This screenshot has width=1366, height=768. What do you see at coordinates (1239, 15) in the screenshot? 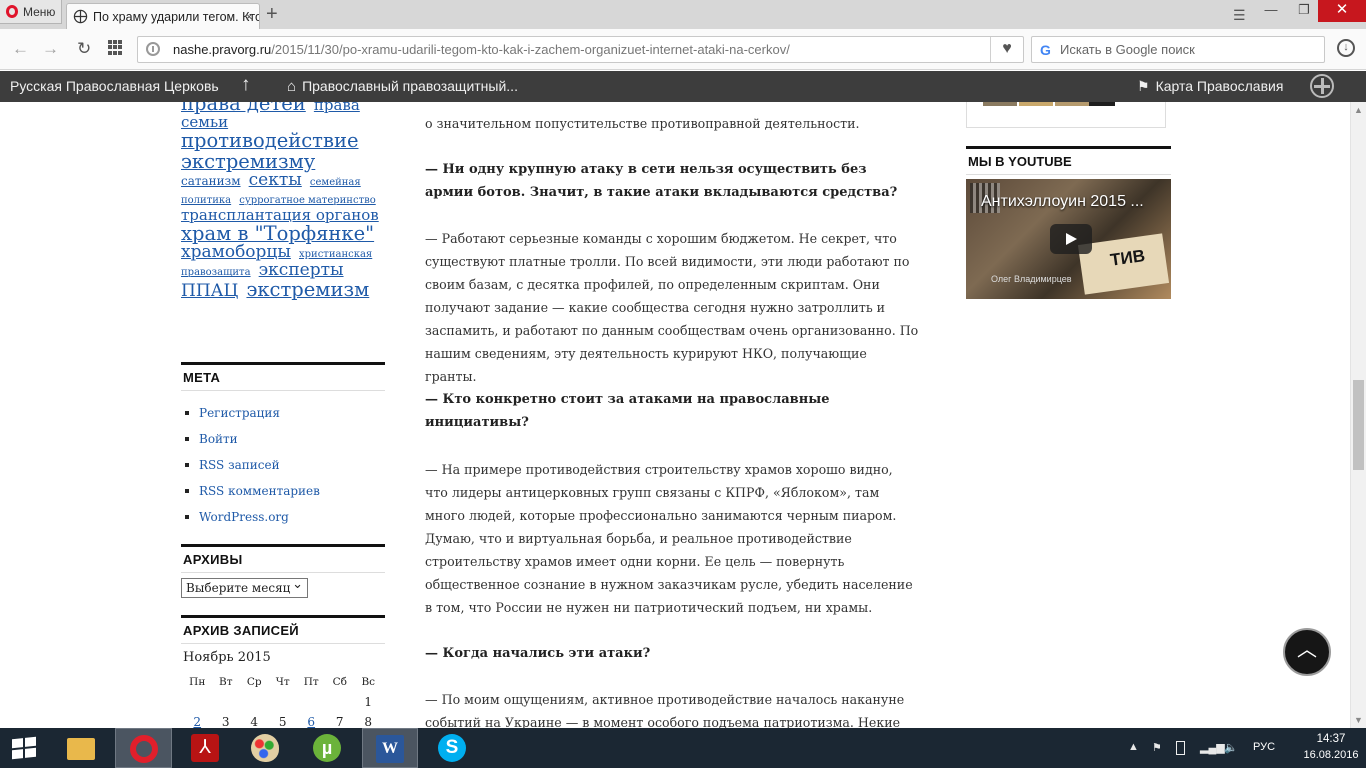
I see `tab-menu-icon: ☰` at bounding box center [1239, 15].